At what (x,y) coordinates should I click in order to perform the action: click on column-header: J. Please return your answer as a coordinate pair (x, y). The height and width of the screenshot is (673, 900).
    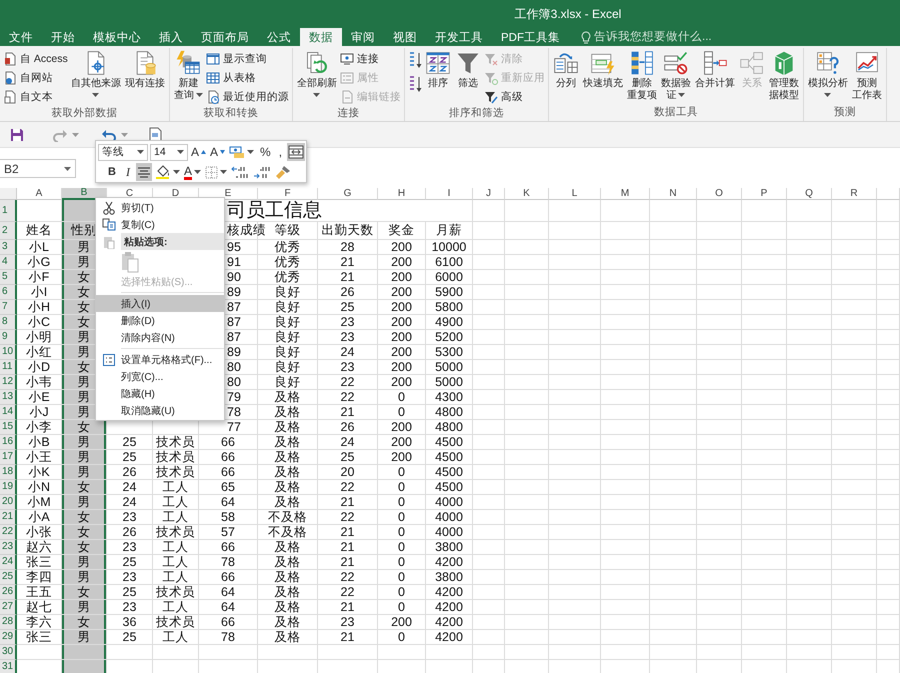
    Looking at the image, I should click on (489, 194).